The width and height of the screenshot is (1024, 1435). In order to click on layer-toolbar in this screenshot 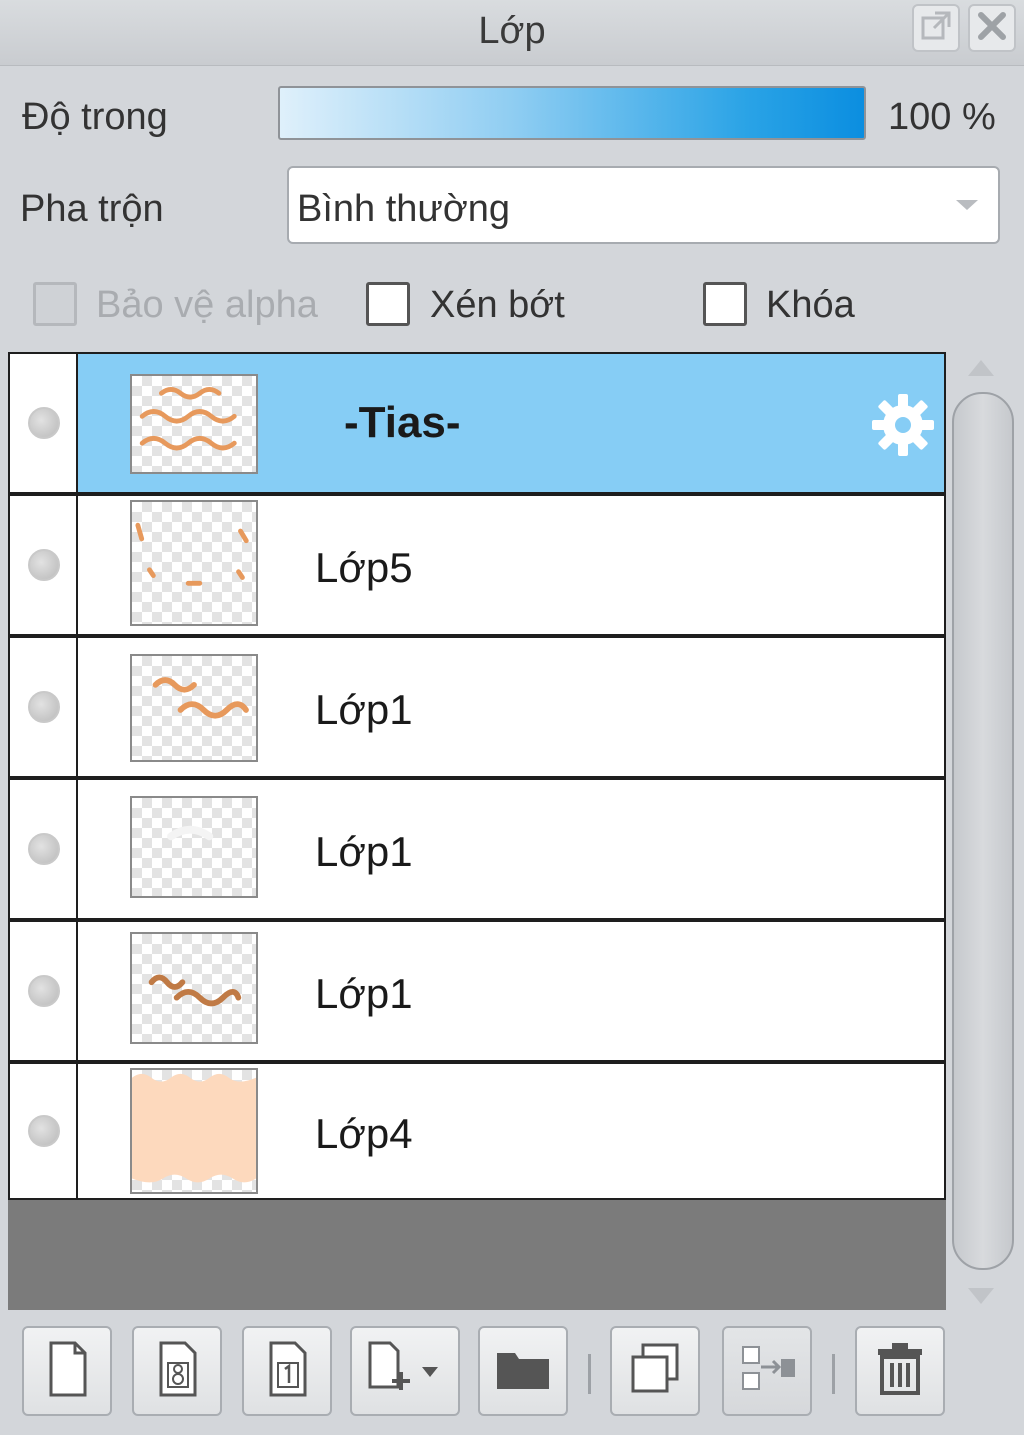, I will do `click(512, 1373)`.